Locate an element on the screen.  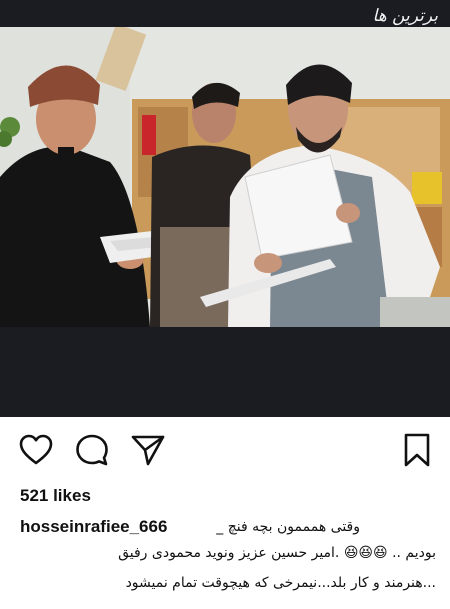
photo-bottom-band is located at coordinates (225, 372).